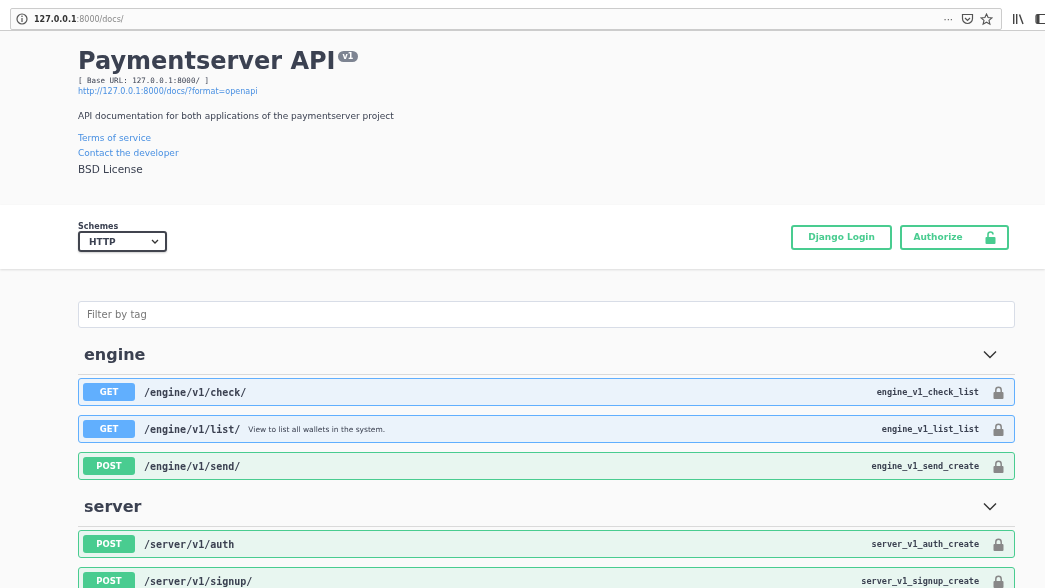 This screenshot has height=588, width=1045. Describe the element at coordinates (990, 237) in the screenshot. I see `unlocked-lock-icon` at that location.